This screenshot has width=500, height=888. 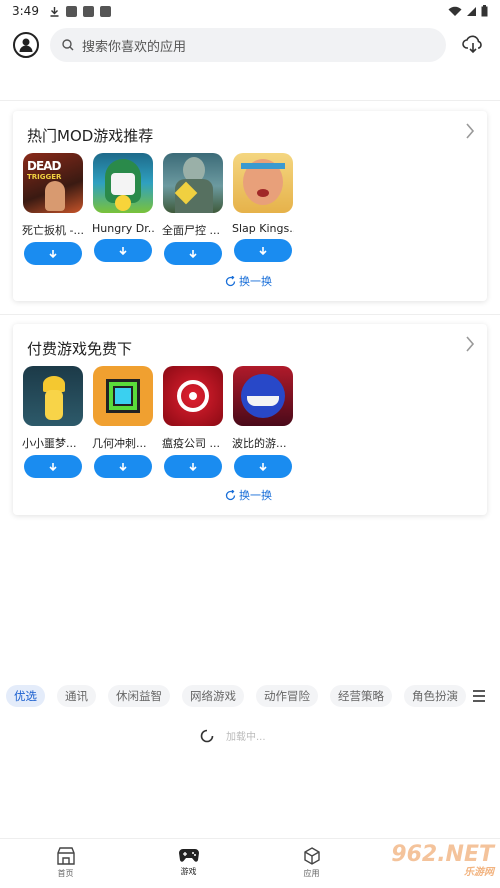 I want to click on download-status-icon, so click(x=54, y=11).